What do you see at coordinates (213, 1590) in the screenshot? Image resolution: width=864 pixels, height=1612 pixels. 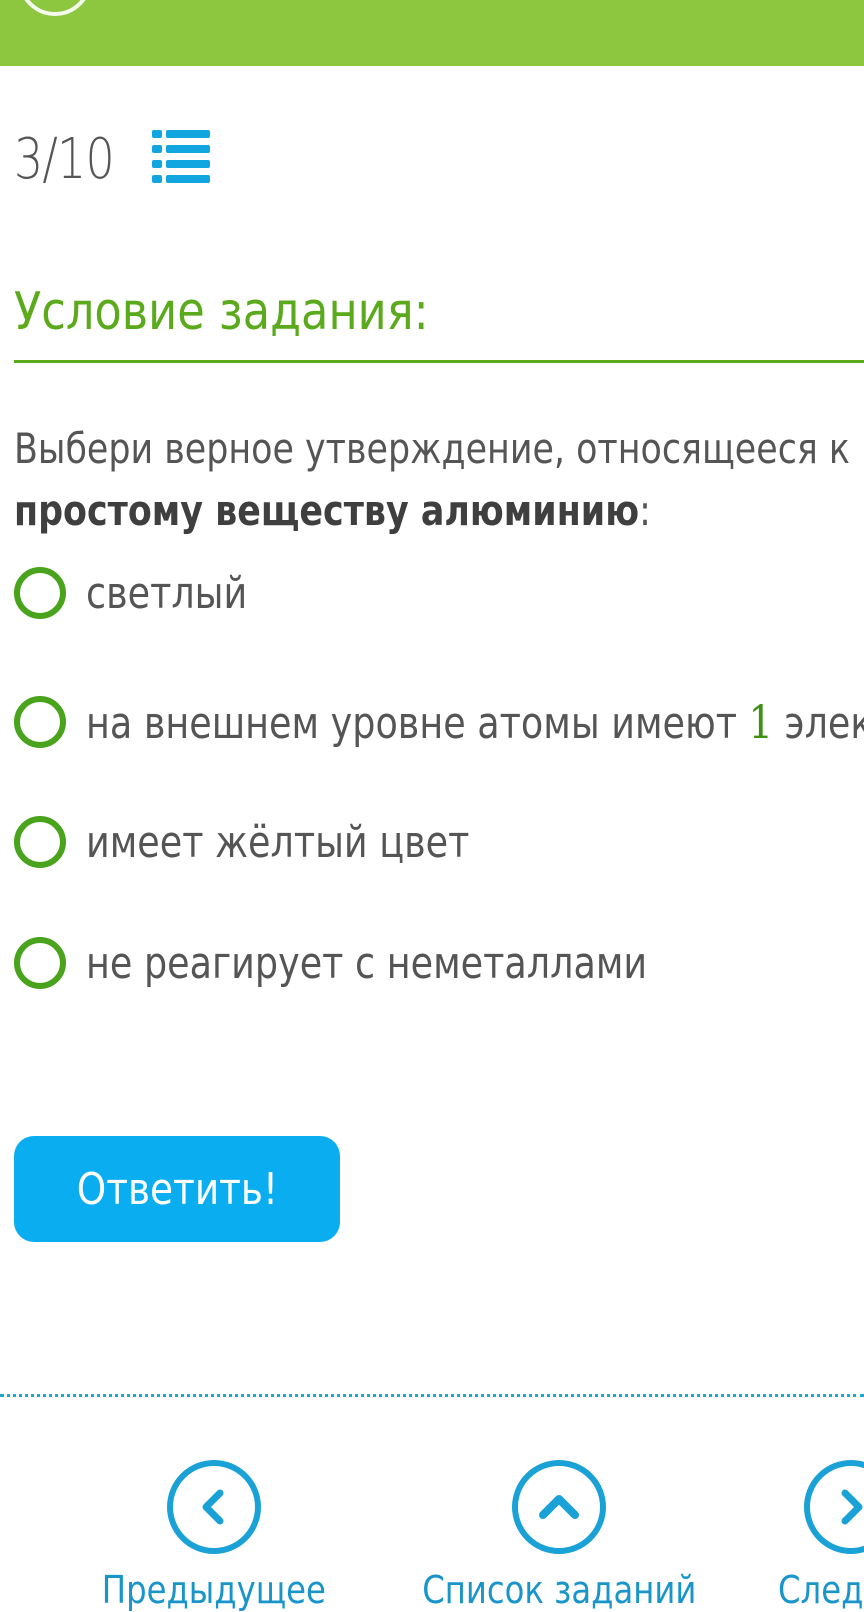 I see `previous-label: Предыдущее` at bounding box center [213, 1590].